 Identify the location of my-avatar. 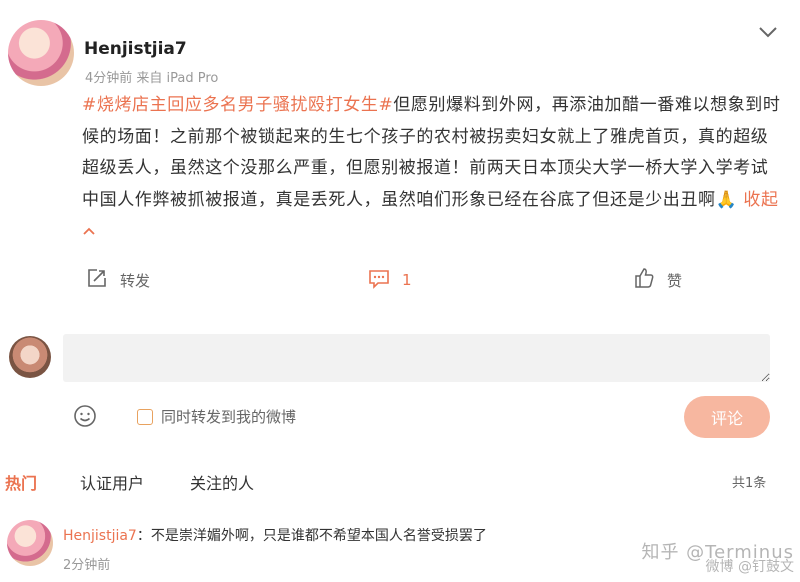
(30, 357).